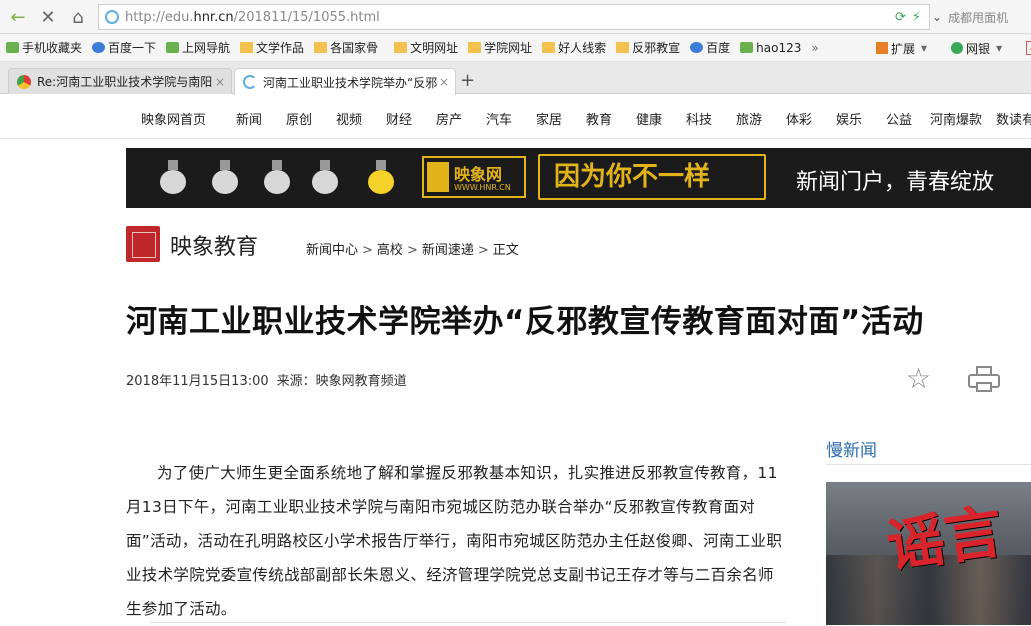 The height and width of the screenshot is (626, 1031). I want to click on nav-item: 视频, so click(349, 118).